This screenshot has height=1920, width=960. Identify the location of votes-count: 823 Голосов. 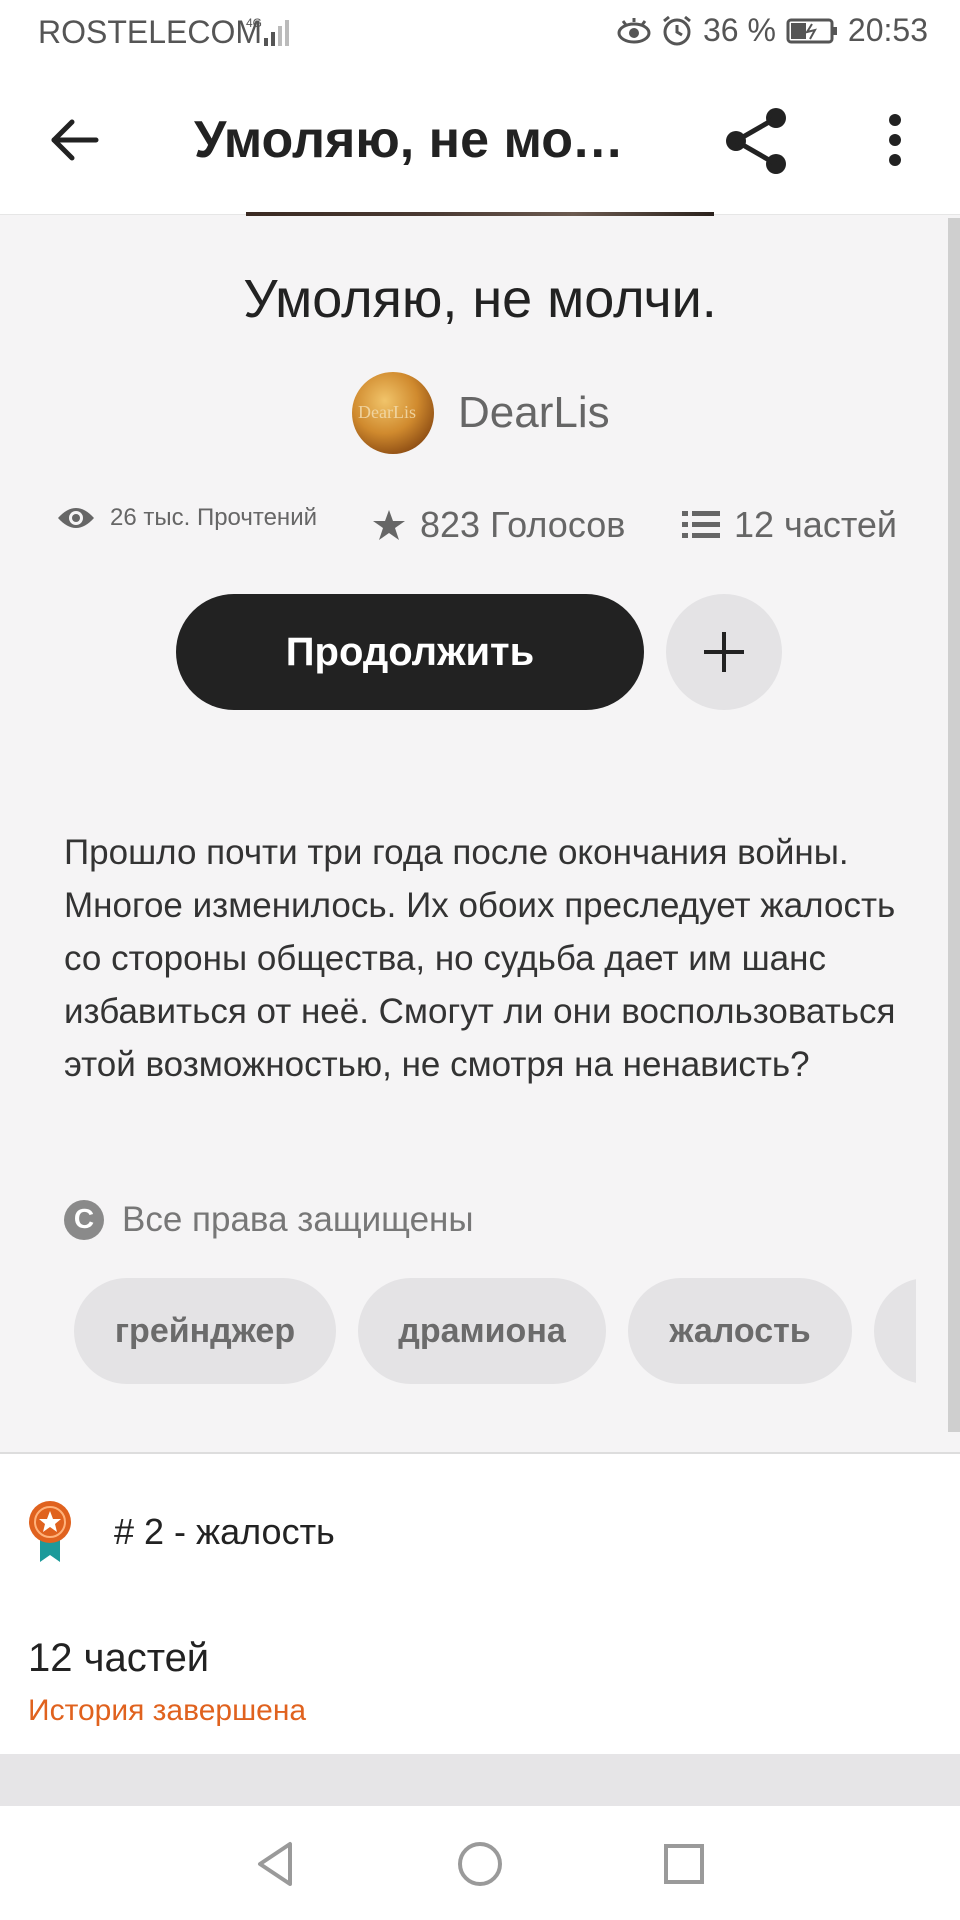
(523, 524).